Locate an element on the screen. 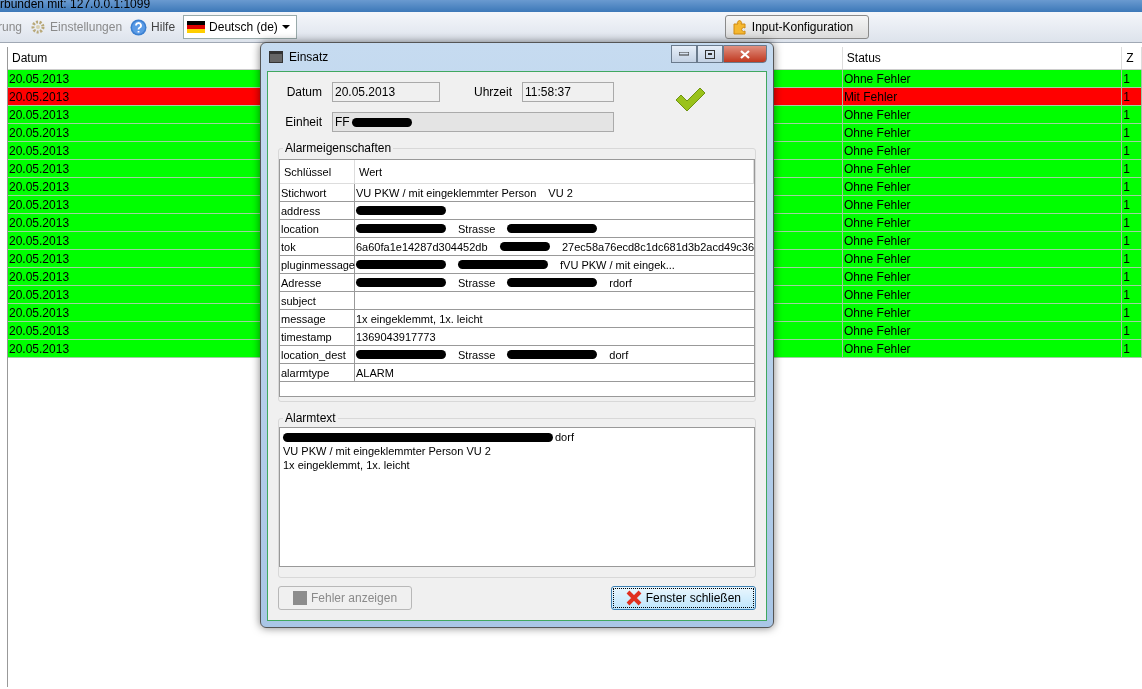  cell-text: 6a60fa1e14287d304452db is located at coordinates (422, 246).